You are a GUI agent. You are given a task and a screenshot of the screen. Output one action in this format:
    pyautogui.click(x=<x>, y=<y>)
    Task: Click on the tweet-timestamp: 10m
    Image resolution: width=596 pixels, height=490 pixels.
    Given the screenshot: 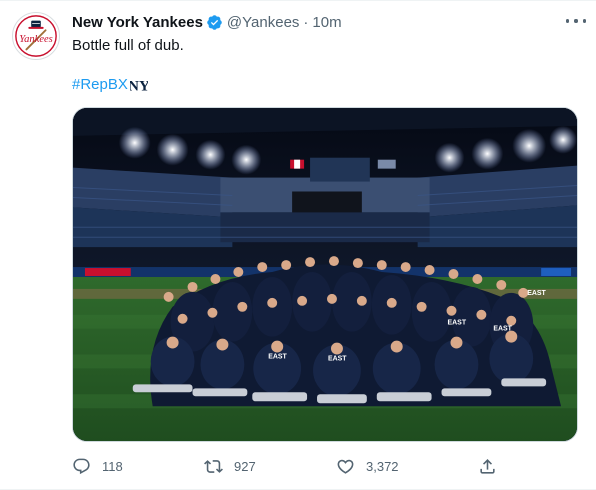 What is the action you would take?
    pyautogui.click(x=326, y=22)
    